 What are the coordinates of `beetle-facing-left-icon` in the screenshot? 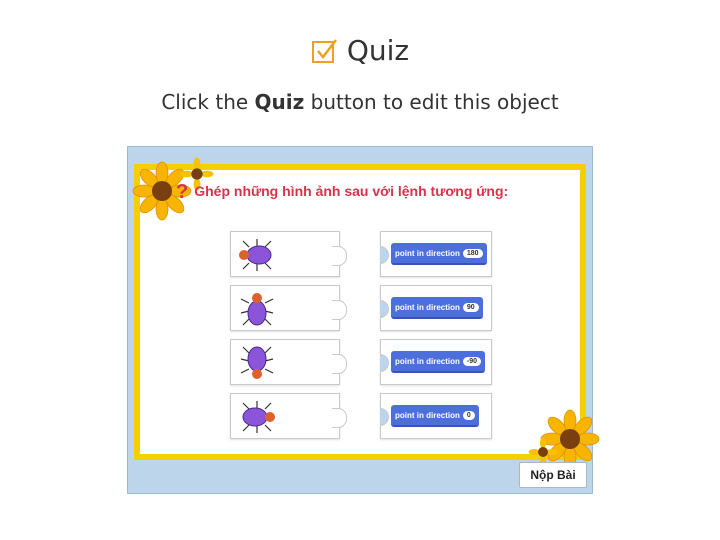 It's located at (255, 255).